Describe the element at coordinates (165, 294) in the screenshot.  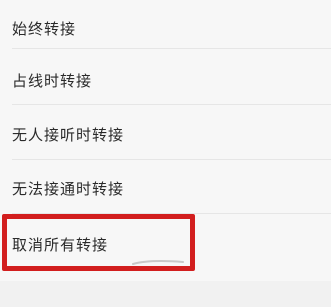
I see `bottom-area` at that location.